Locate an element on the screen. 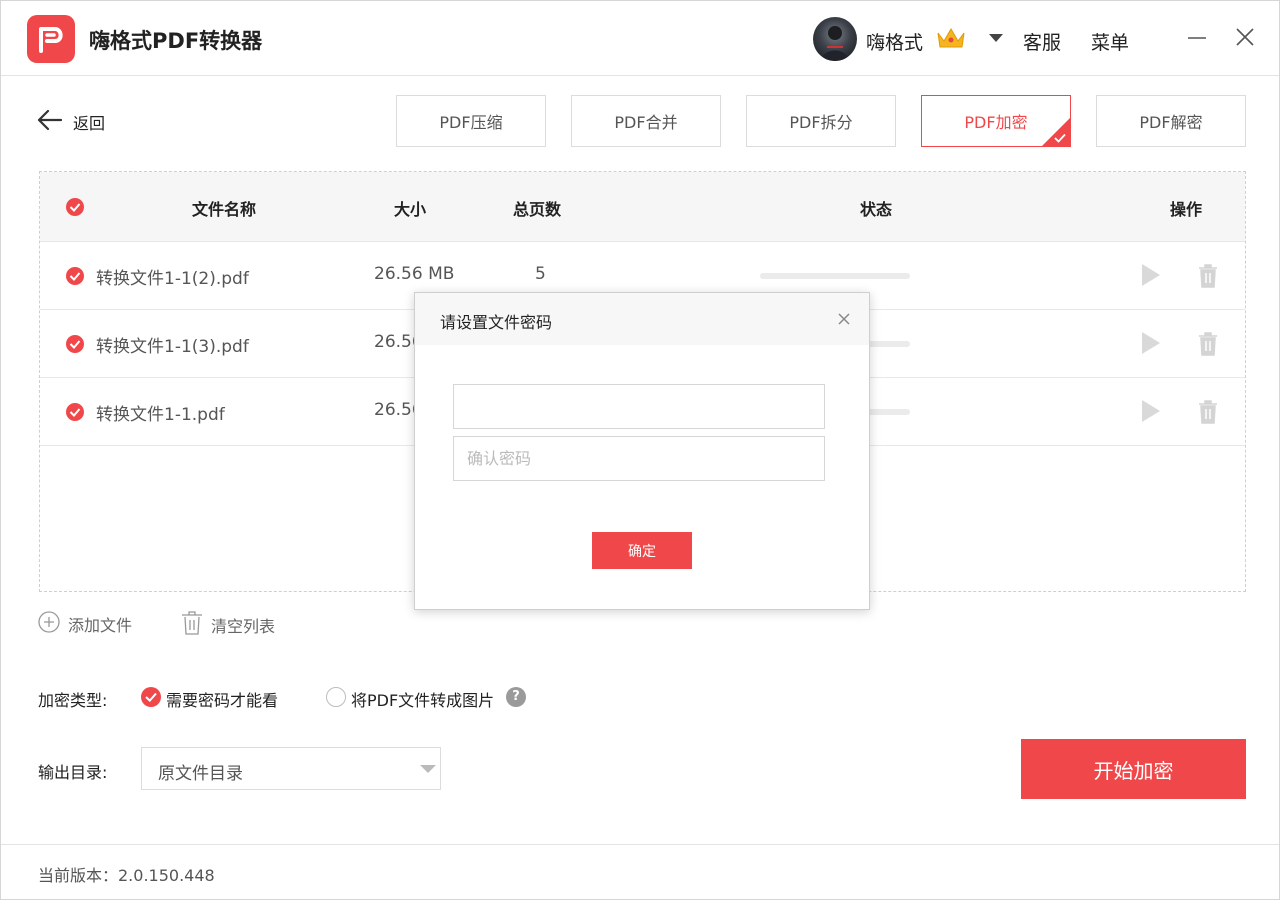  back-label: 返回 is located at coordinates (89, 123).